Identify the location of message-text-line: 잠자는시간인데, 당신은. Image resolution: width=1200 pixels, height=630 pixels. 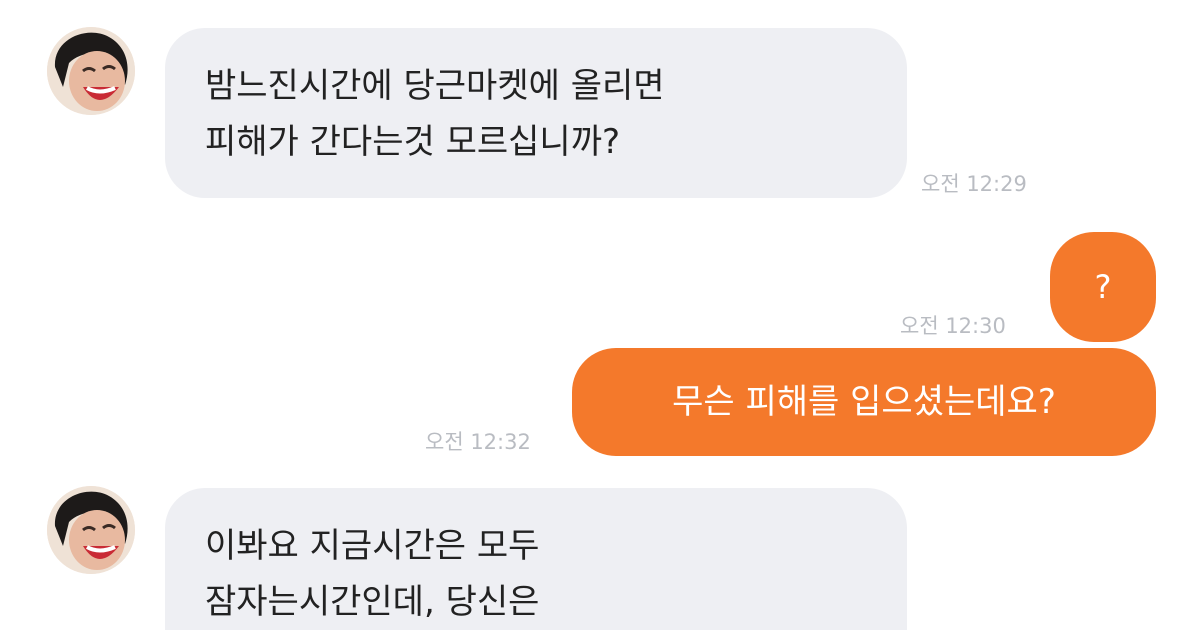
(372, 602).